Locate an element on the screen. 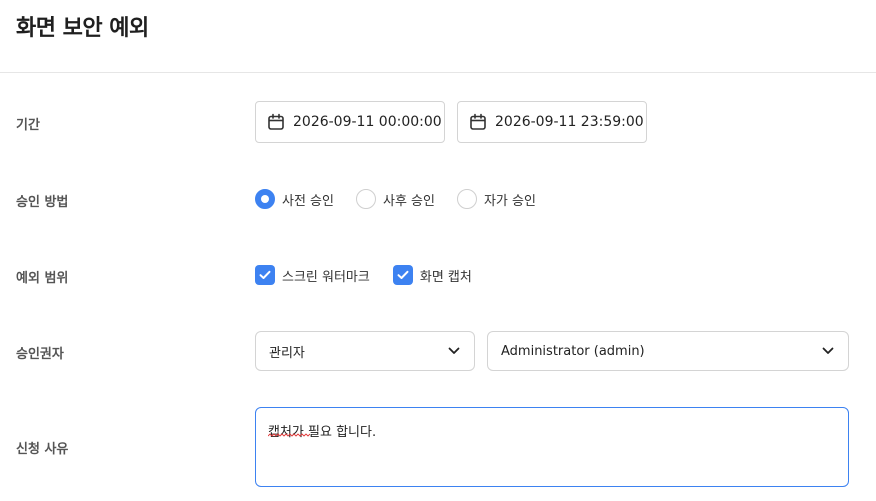  spellcheck-underline is located at coordinates (289, 435).